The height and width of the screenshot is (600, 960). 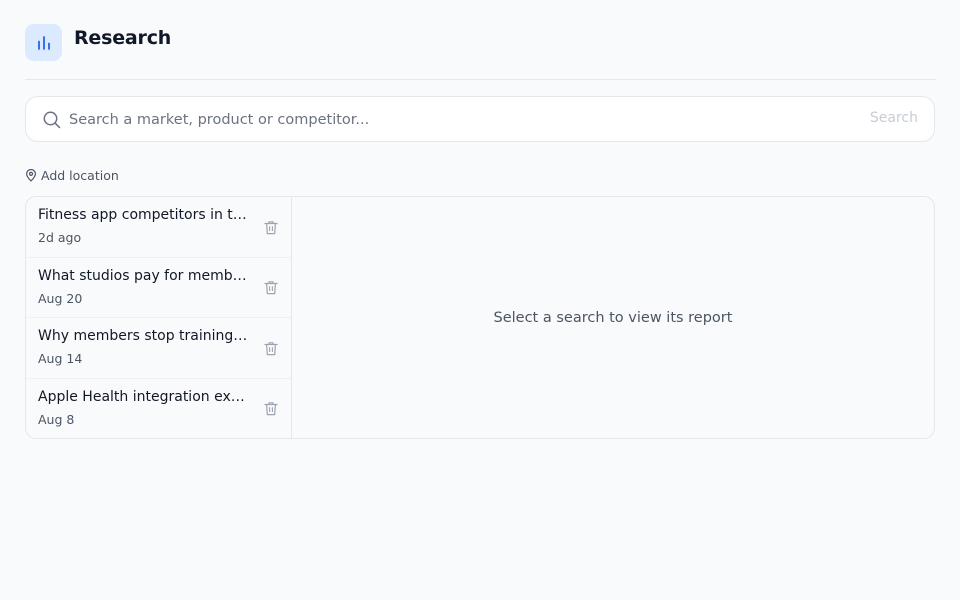 What do you see at coordinates (894, 118) in the screenshot?
I see `search-button: Search` at bounding box center [894, 118].